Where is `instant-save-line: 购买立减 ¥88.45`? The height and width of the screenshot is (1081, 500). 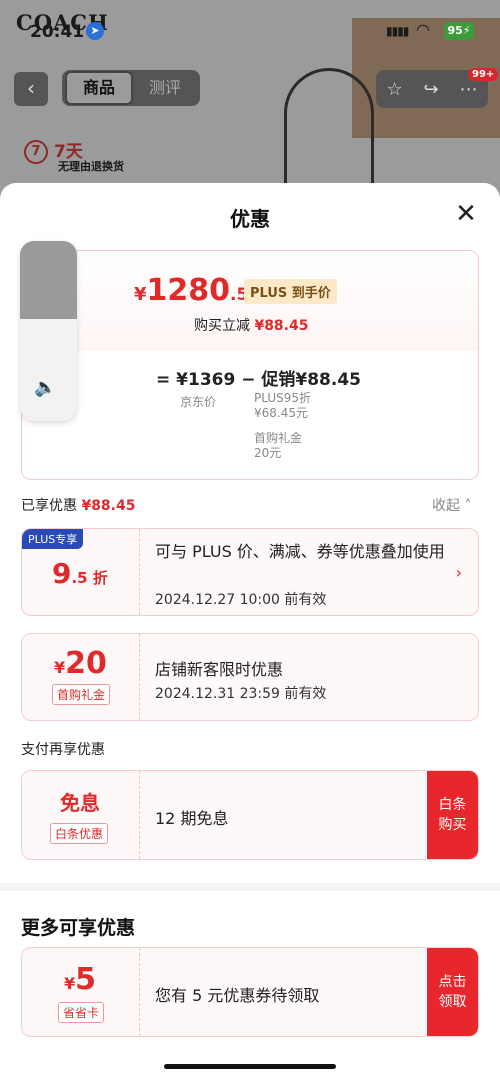 instant-save-line: 购买立减 ¥88.45 is located at coordinates (251, 326).